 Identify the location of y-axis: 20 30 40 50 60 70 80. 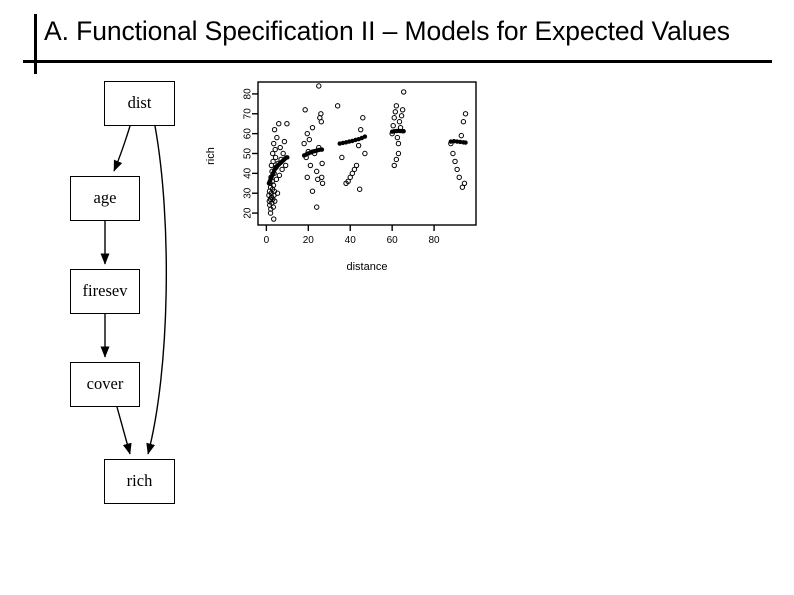
(250, 153).